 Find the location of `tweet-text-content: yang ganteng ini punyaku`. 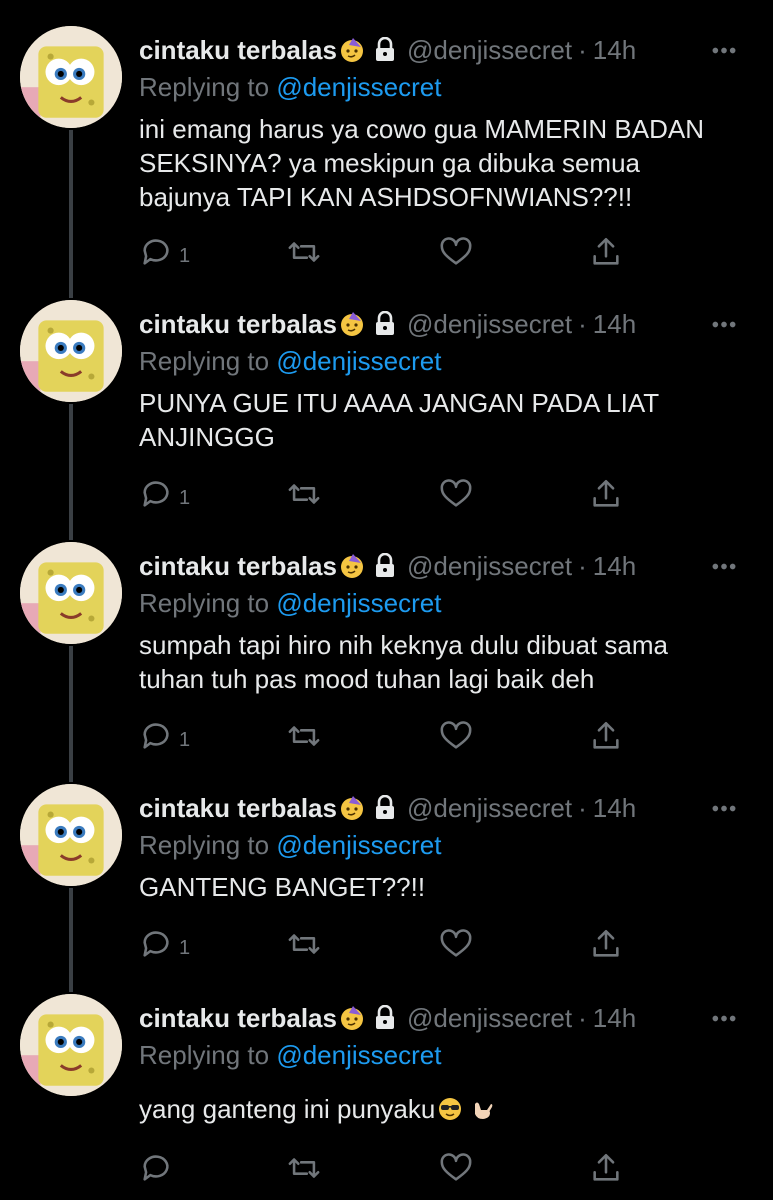

tweet-text-content: yang ganteng ini punyaku is located at coordinates (287, 1109).